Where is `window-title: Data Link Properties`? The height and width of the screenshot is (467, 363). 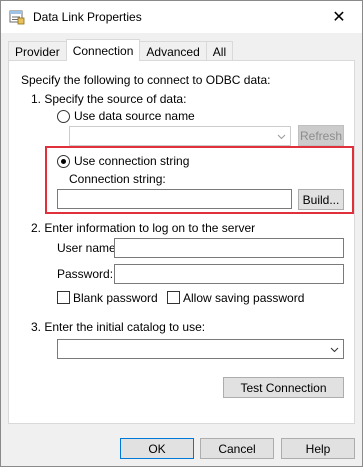
window-title: Data Link Properties is located at coordinates (87, 17).